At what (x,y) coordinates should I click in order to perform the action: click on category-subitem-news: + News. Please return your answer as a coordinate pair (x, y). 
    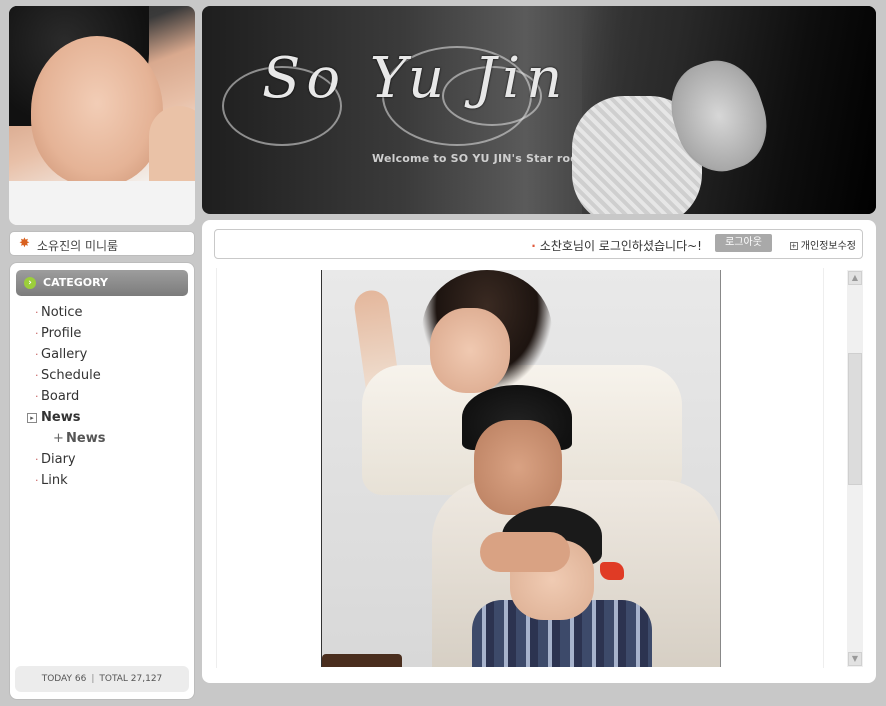
    Looking at the image, I should click on (103, 441).